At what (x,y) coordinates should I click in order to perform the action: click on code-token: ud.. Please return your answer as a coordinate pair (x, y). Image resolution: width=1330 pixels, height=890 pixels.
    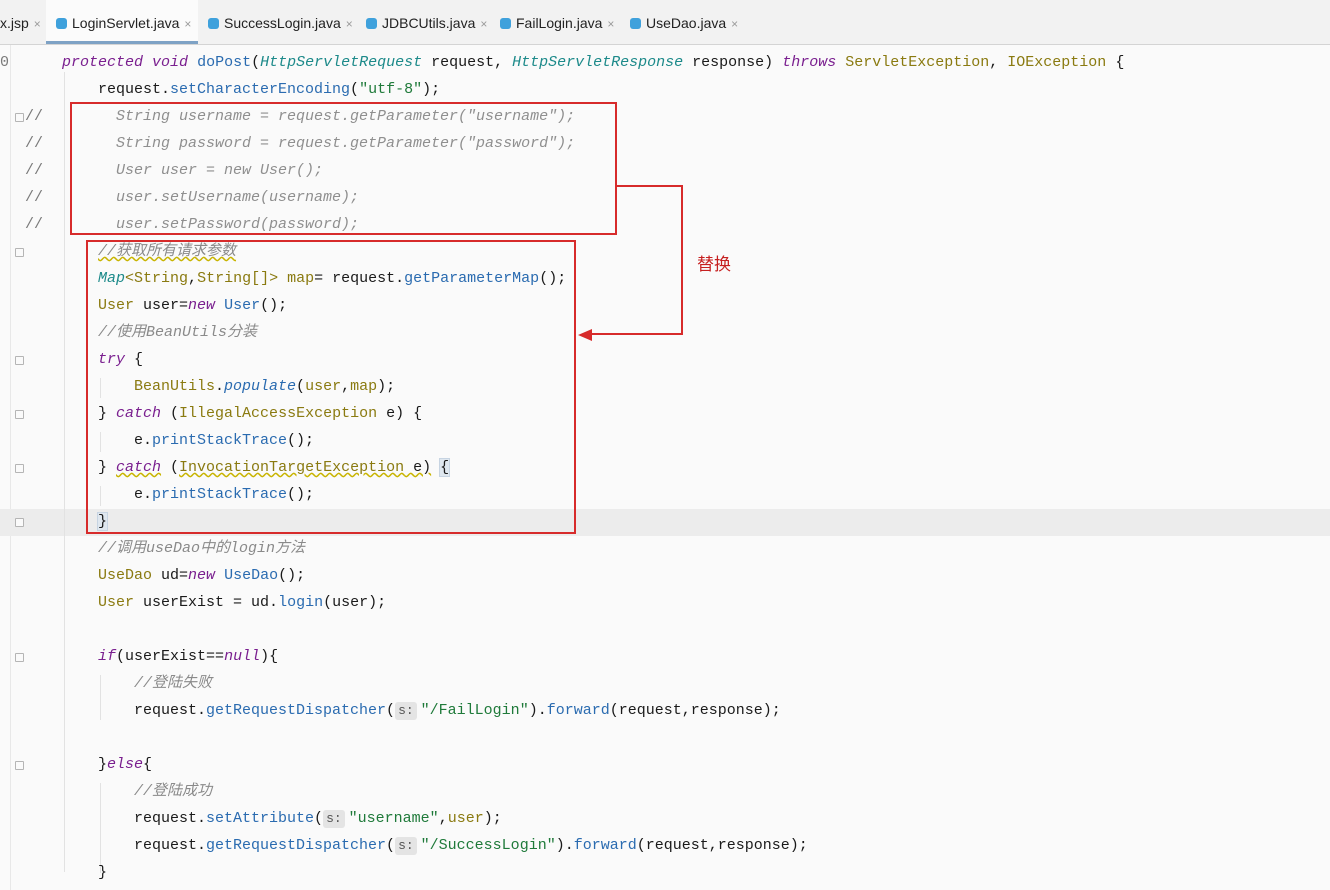
    Looking at the image, I should click on (265, 602).